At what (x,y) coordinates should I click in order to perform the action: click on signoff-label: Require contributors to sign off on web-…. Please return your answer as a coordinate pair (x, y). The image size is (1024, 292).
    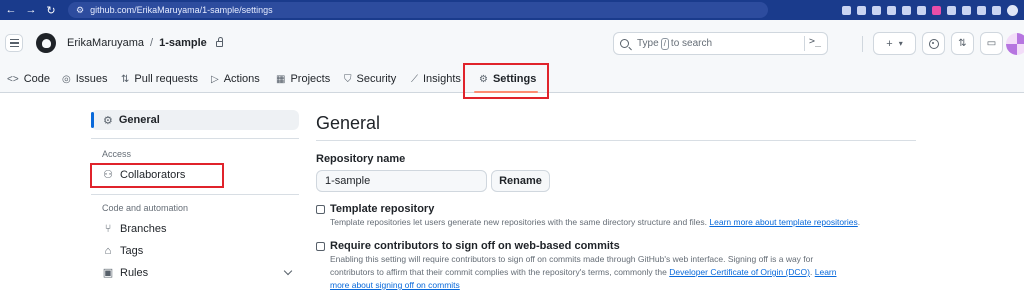
    Looking at the image, I should click on (475, 246).